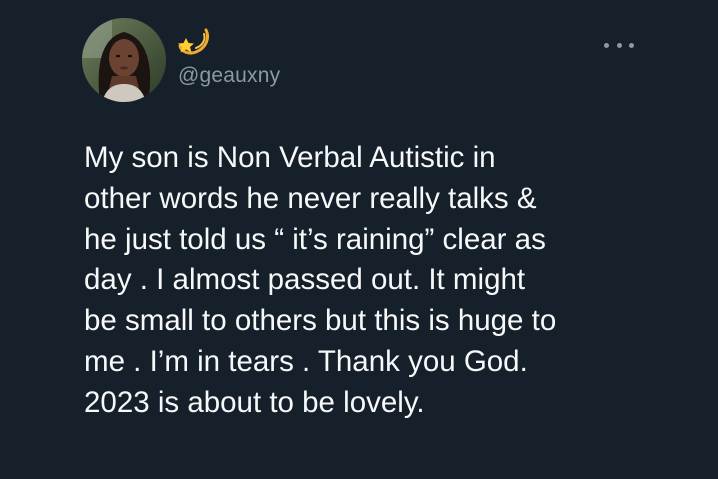 The height and width of the screenshot is (479, 718). What do you see at coordinates (254, 402) in the screenshot?
I see `tweet-line: 2023 is about to be lovely.` at bounding box center [254, 402].